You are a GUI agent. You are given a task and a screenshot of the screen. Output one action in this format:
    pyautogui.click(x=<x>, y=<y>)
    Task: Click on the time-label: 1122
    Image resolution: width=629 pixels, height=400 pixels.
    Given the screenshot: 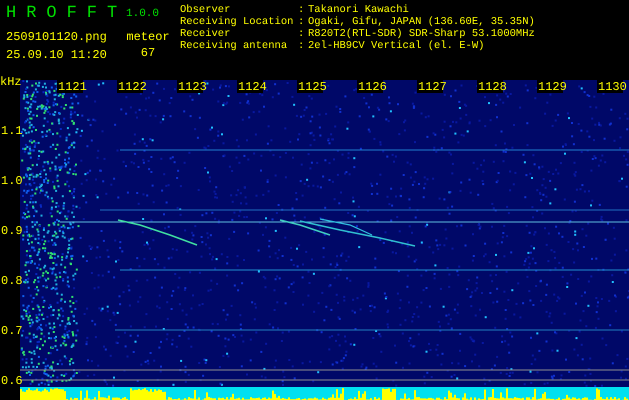 What is the action you would take?
    pyautogui.click(x=132, y=87)
    